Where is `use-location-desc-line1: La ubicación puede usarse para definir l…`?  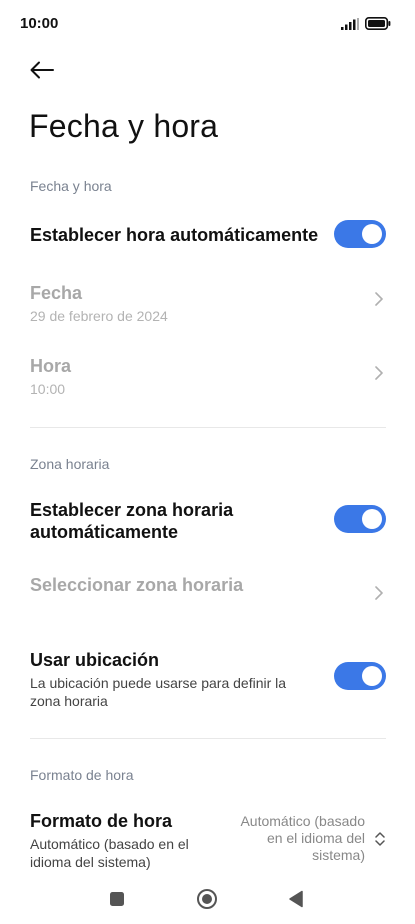
use-location-desc-line1: La ubicación puede usarse para definir l… is located at coordinates (158, 683).